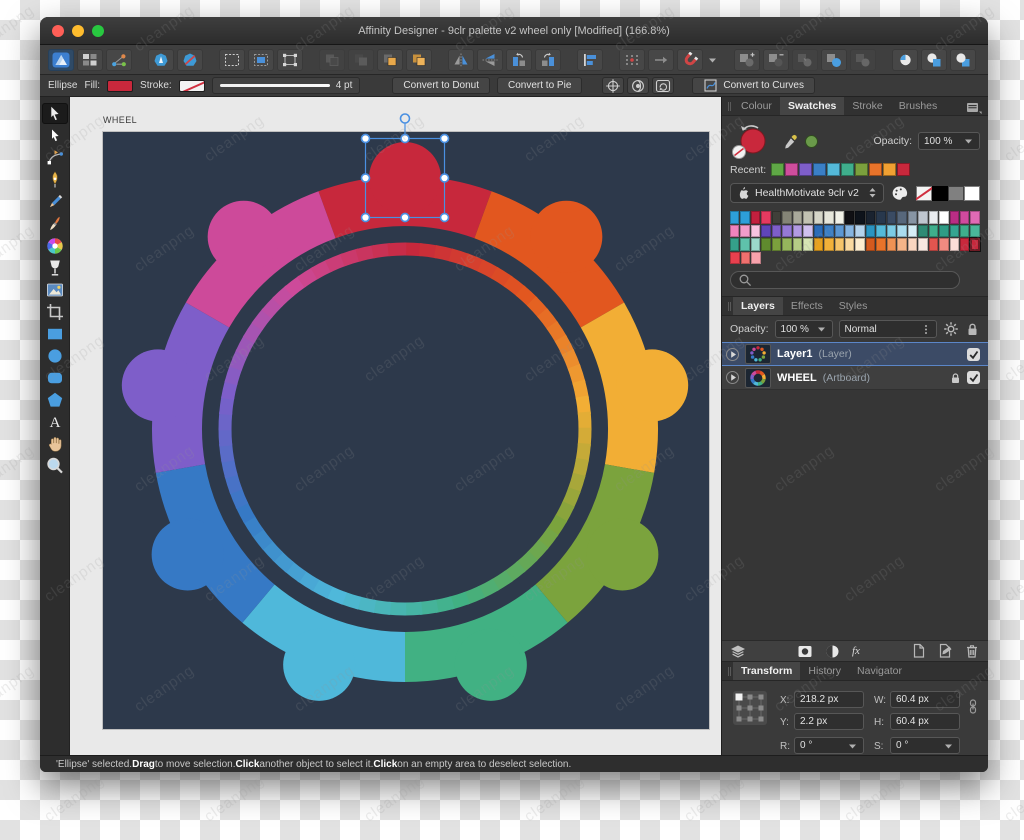 This screenshot has height=840, width=1024. What do you see at coordinates (613, 85) in the screenshot?
I see `anchor-target-button` at bounding box center [613, 85].